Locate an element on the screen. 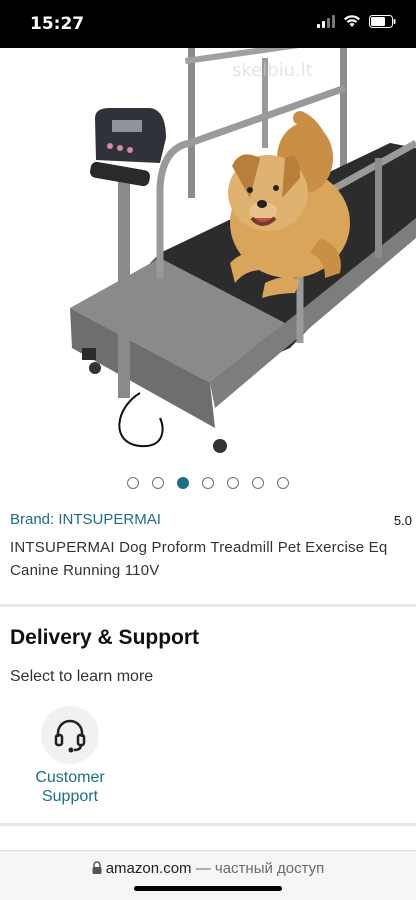 The height and width of the screenshot is (900, 416). address-domain: amazon.com is located at coordinates (148, 868).